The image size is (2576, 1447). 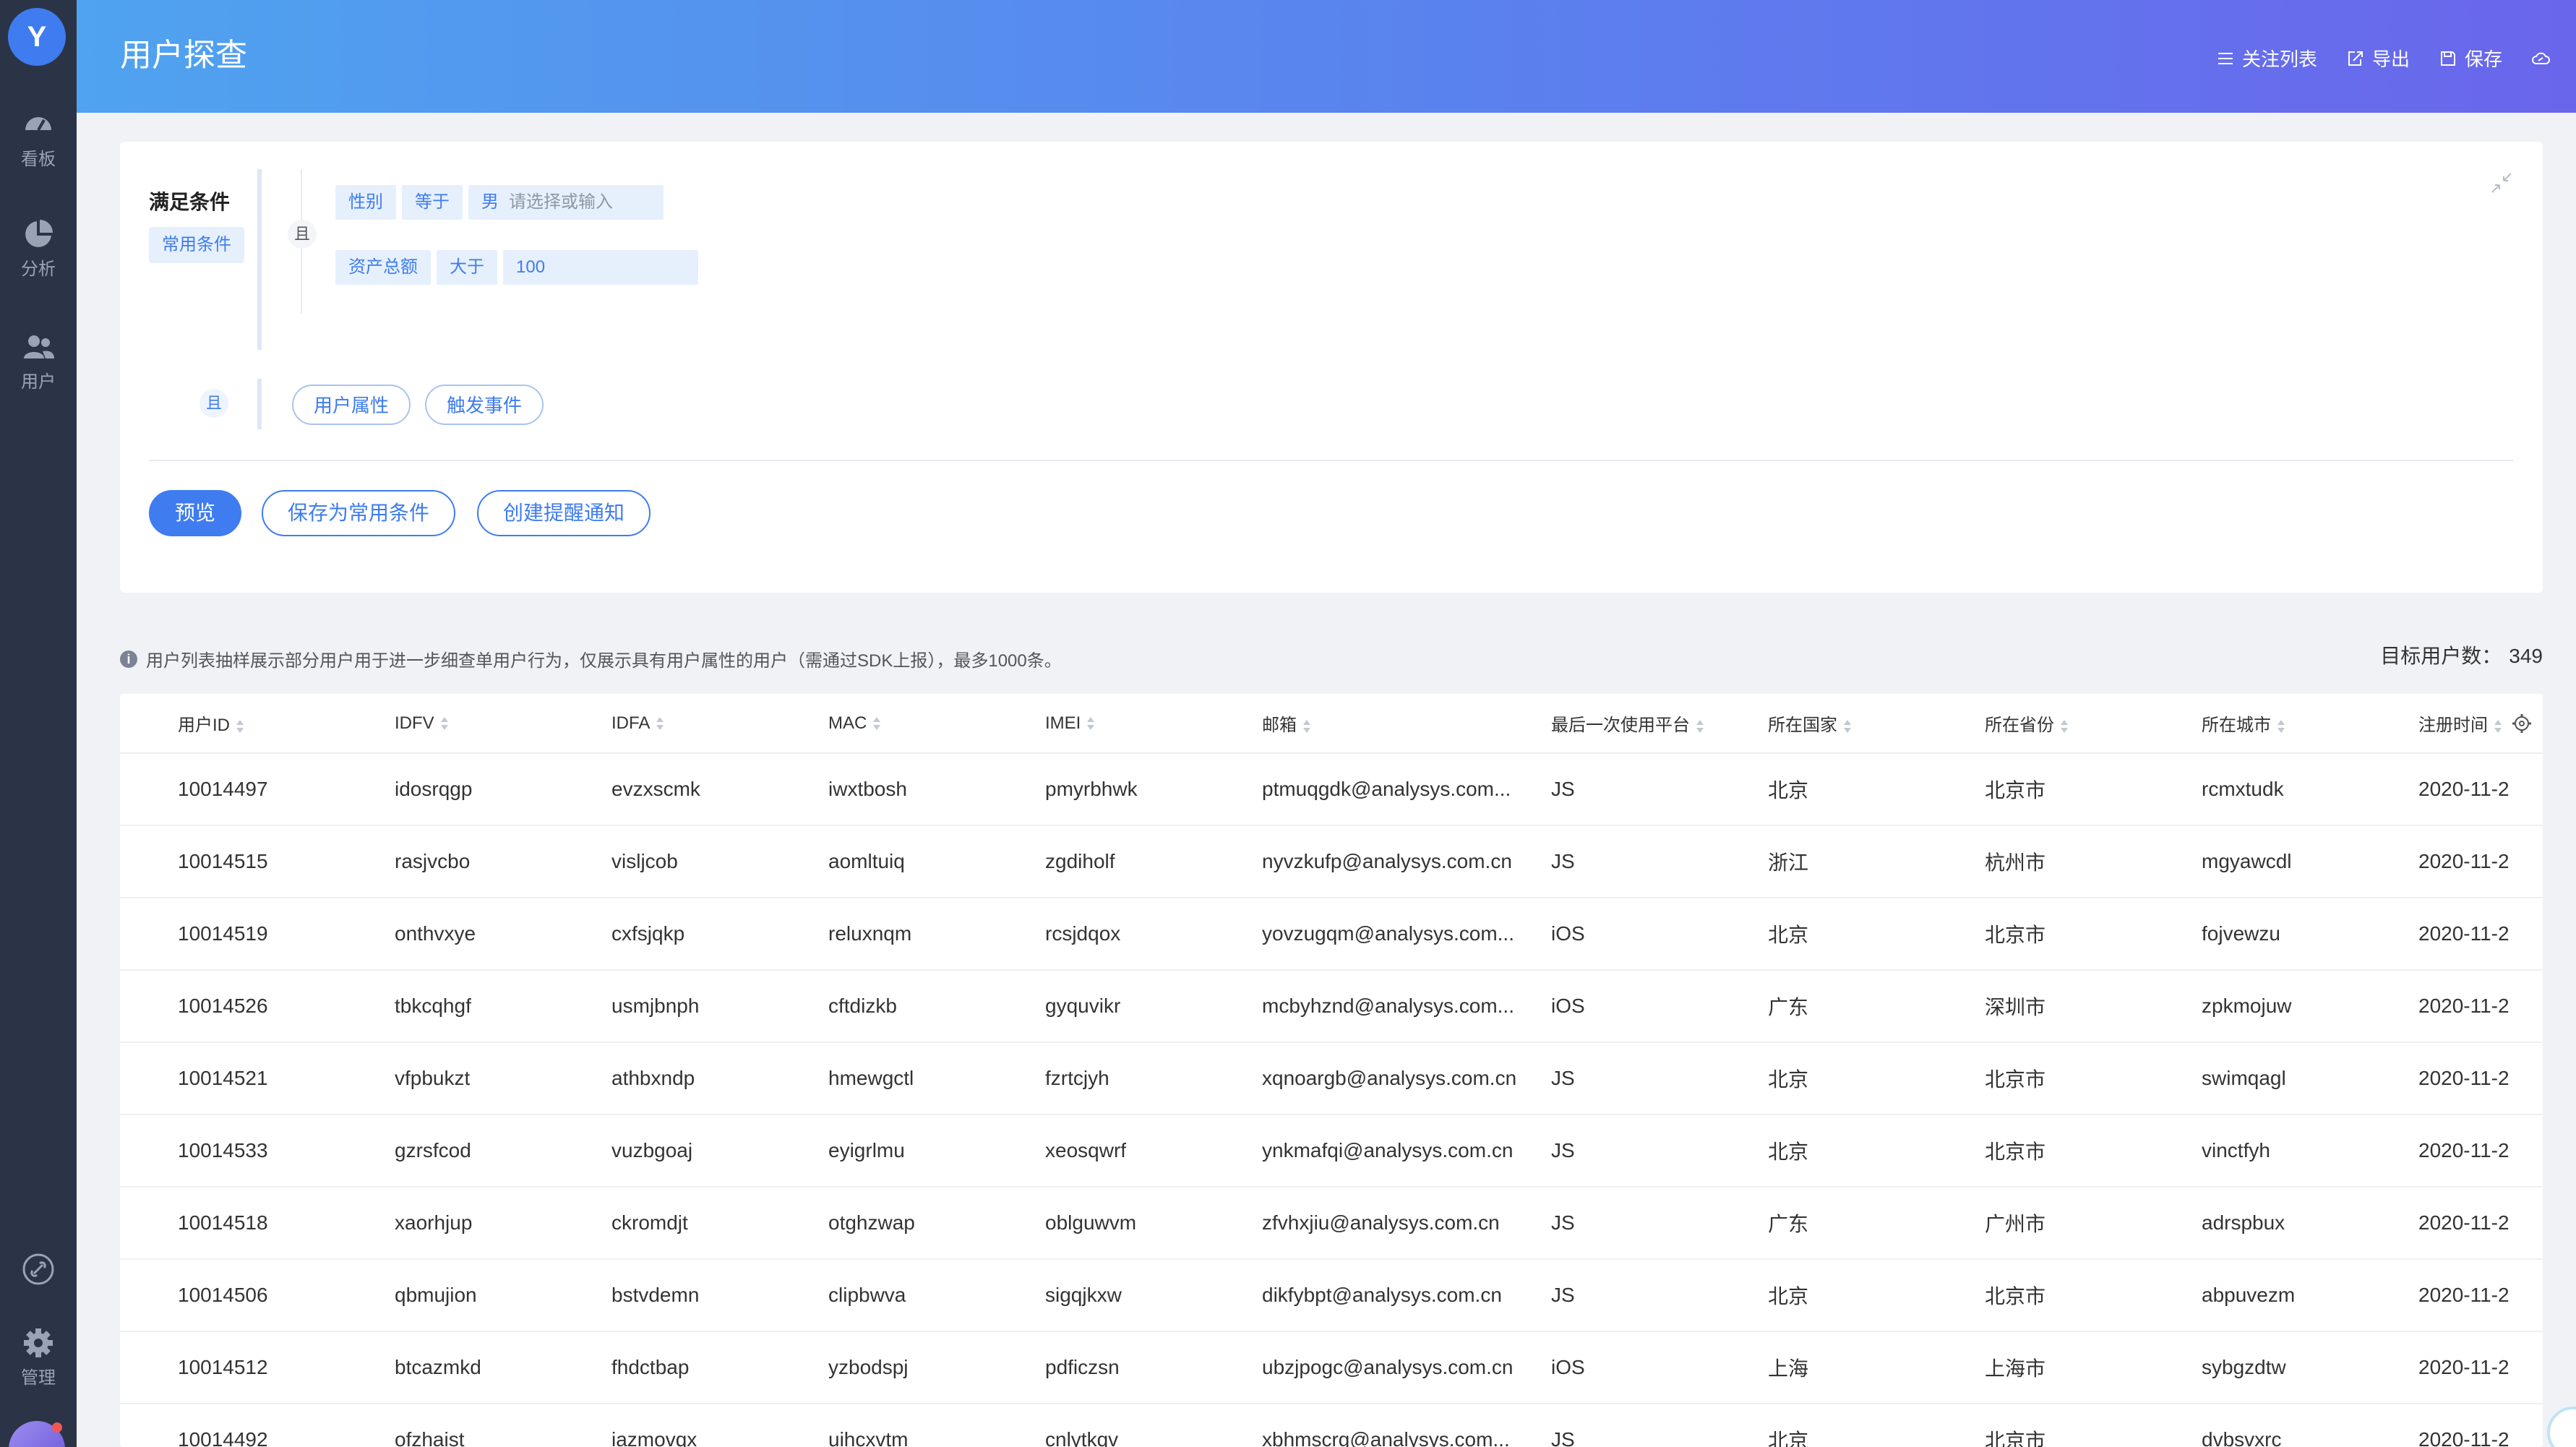 What do you see at coordinates (359, 513) in the screenshot?
I see `save-common-condition-button: 保存为常用条件` at bounding box center [359, 513].